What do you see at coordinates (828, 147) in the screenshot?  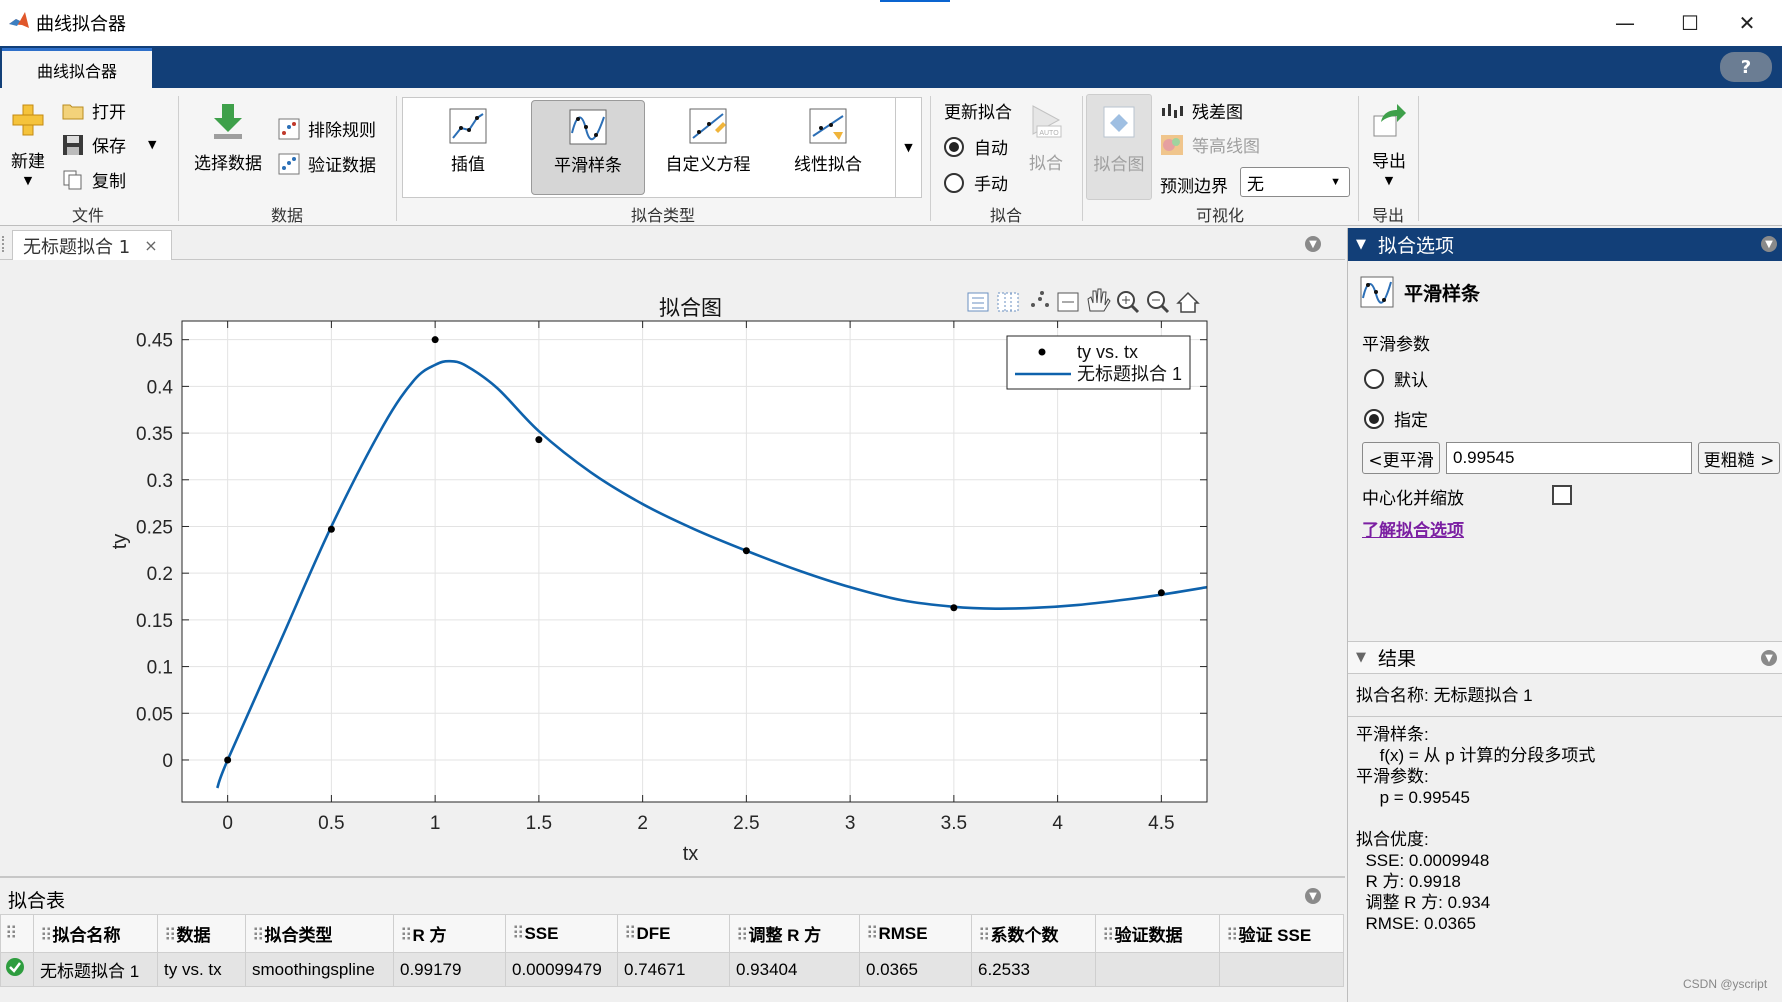 I see `fit-type-linear: 线性拟合` at bounding box center [828, 147].